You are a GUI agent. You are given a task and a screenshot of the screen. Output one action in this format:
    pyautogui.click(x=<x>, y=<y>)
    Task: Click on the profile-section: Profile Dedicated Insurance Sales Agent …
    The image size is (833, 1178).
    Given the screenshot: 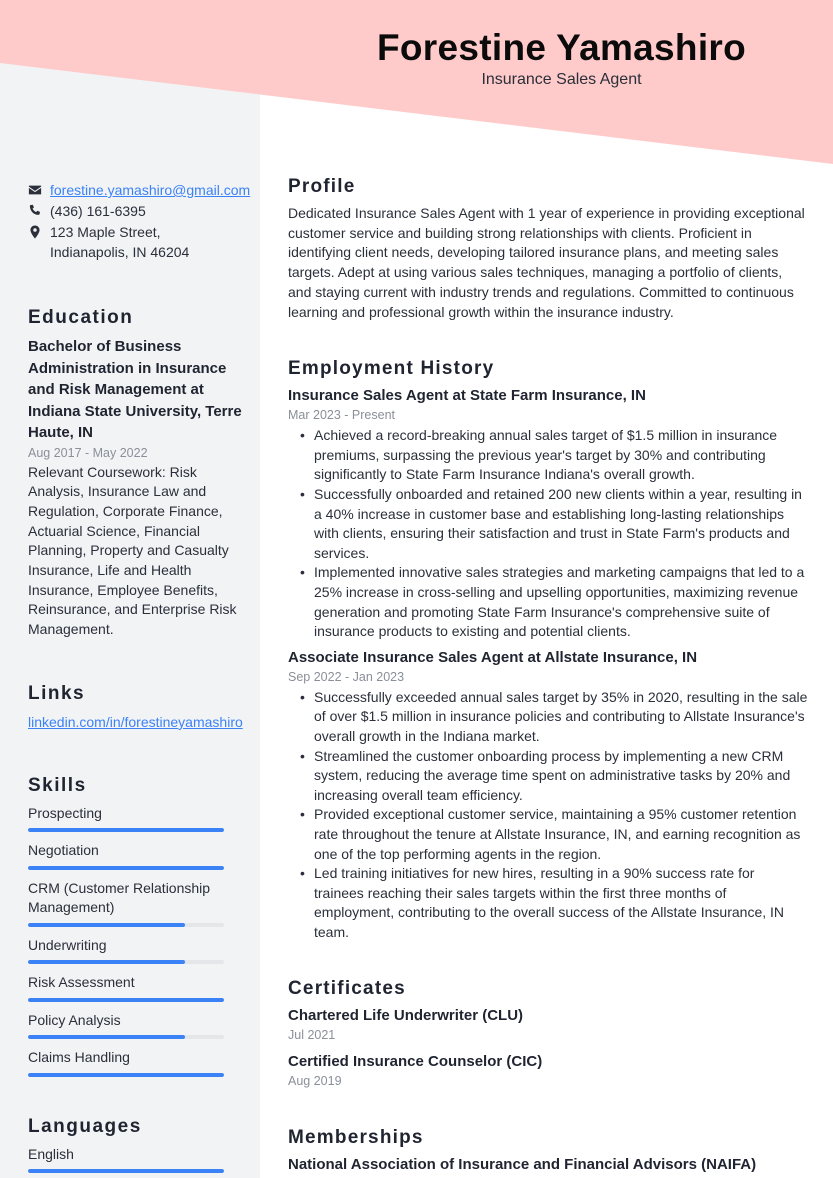 What is the action you would take?
    pyautogui.click(x=548, y=248)
    